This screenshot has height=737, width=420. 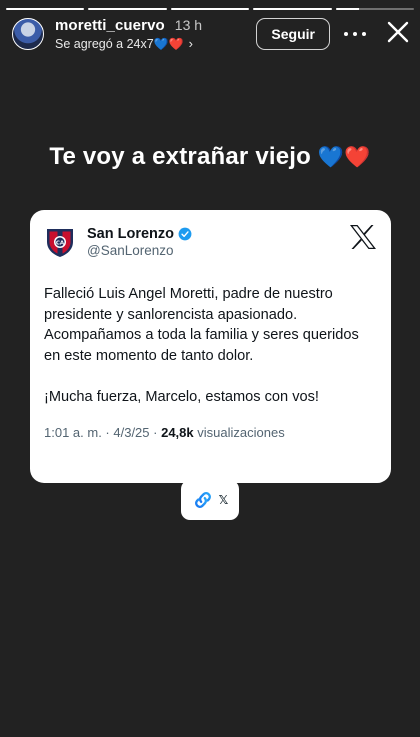 What do you see at coordinates (375, 9) in the screenshot?
I see `progress-segment-current` at bounding box center [375, 9].